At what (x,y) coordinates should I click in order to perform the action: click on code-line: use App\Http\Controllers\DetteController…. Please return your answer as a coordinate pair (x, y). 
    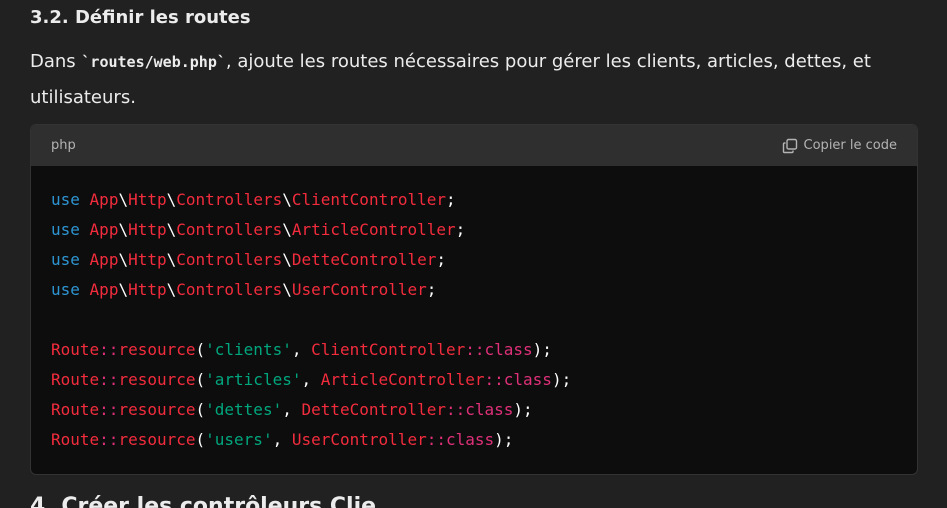
    Looking at the image, I should click on (474, 260).